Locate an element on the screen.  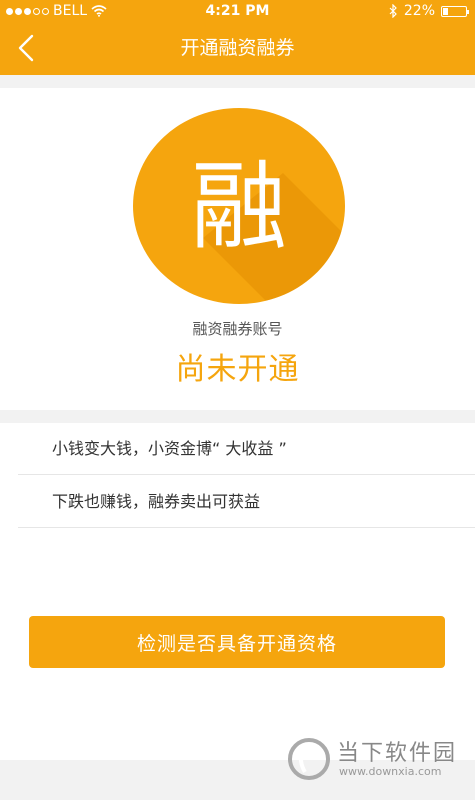
account-label: 融资融券账号 is located at coordinates (237, 329).